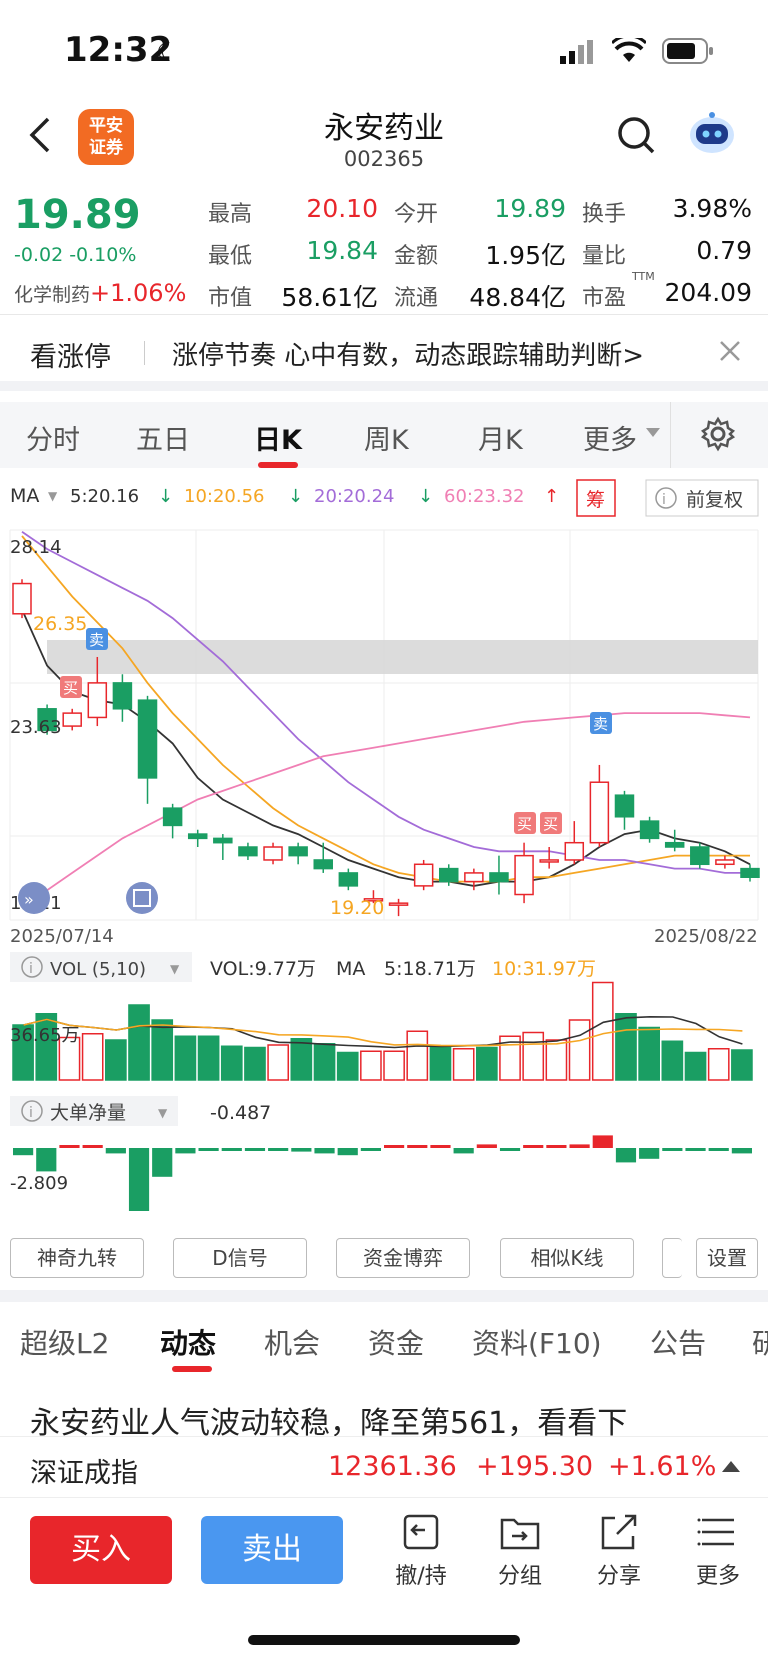  What do you see at coordinates (342, 250) in the screenshot?
I see `quote-value: 19.84` at bounding box center [342, 250].